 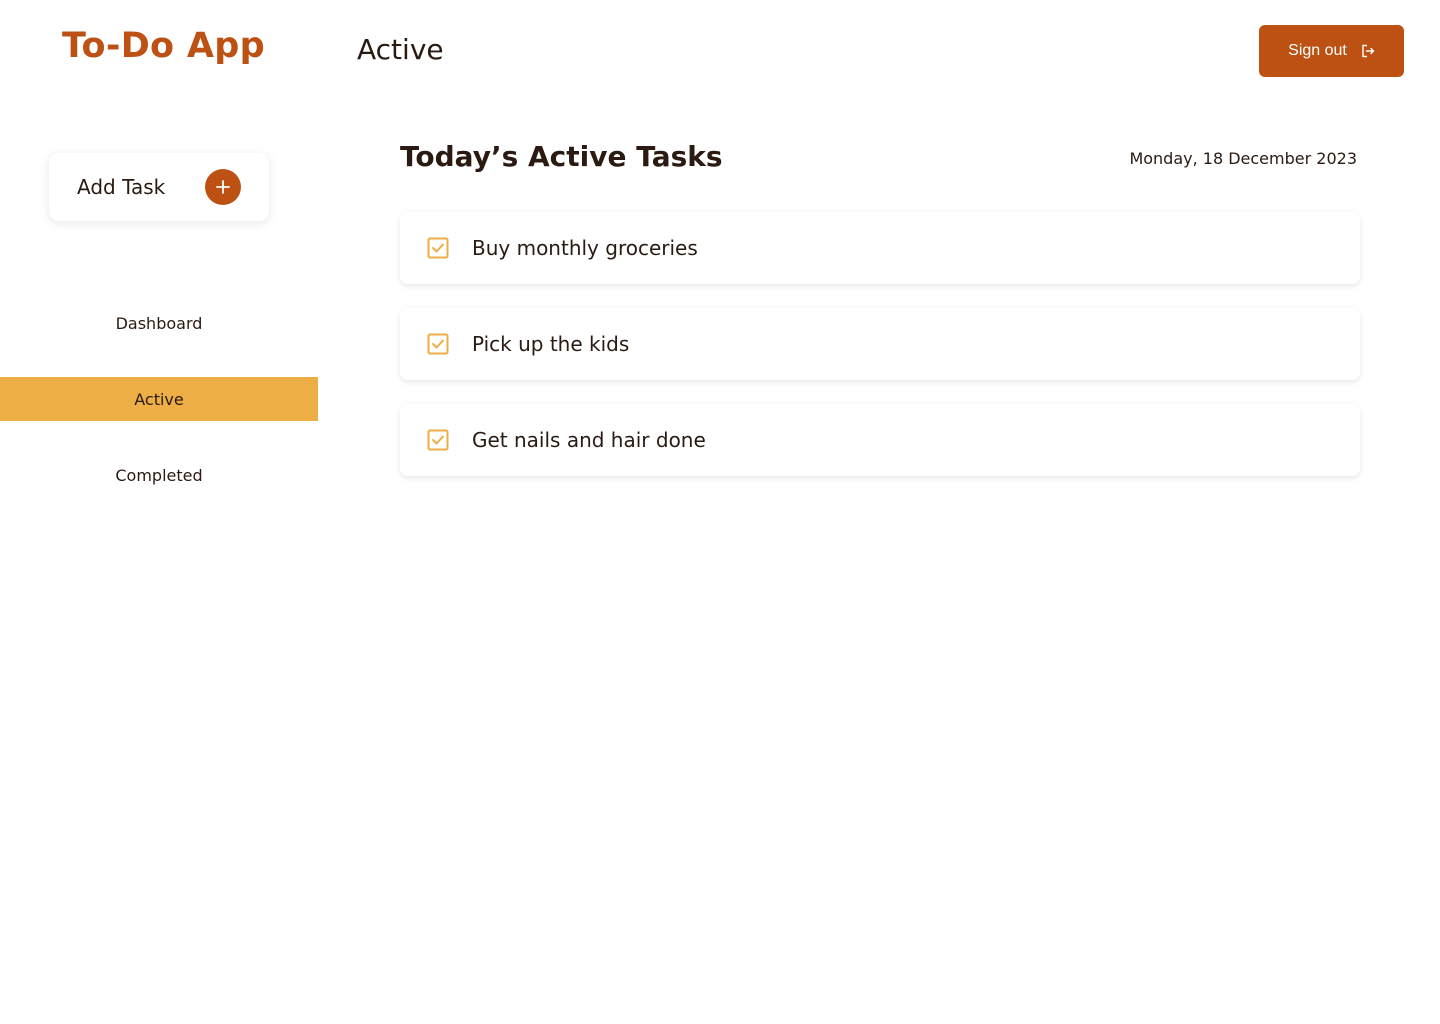 I want to click on sidebar-nav: Dashboard Active Completed, so click(x=159, y=415).